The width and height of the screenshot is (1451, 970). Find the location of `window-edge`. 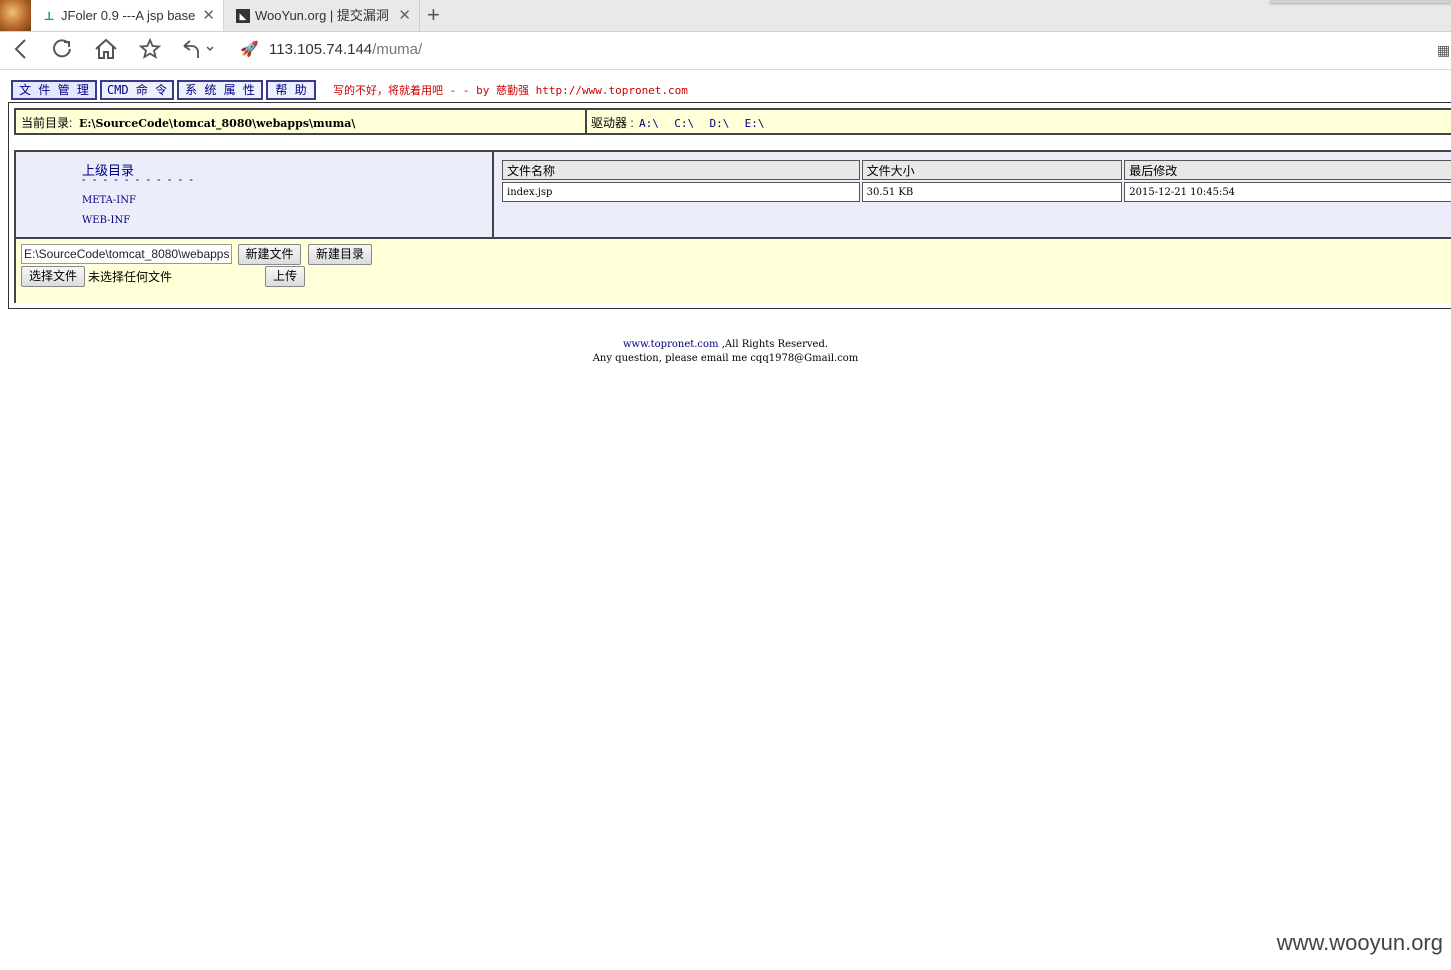

window-edge is located at coordinates (1360, 1).